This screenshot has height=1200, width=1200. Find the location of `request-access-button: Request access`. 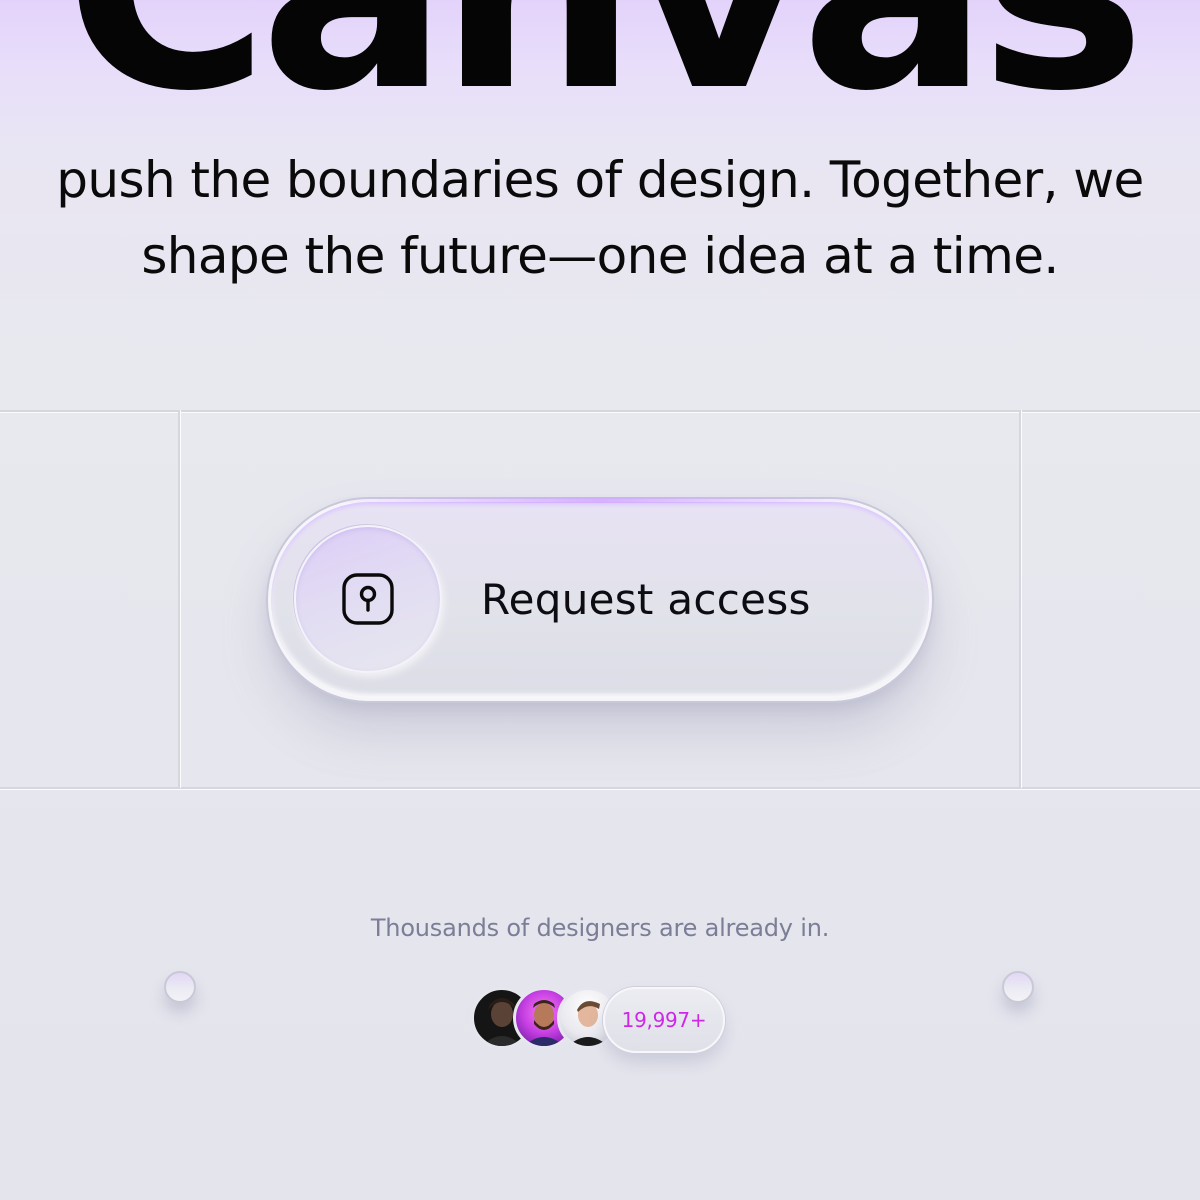

request-access-button: Request access is located at coordinates (600, 599).